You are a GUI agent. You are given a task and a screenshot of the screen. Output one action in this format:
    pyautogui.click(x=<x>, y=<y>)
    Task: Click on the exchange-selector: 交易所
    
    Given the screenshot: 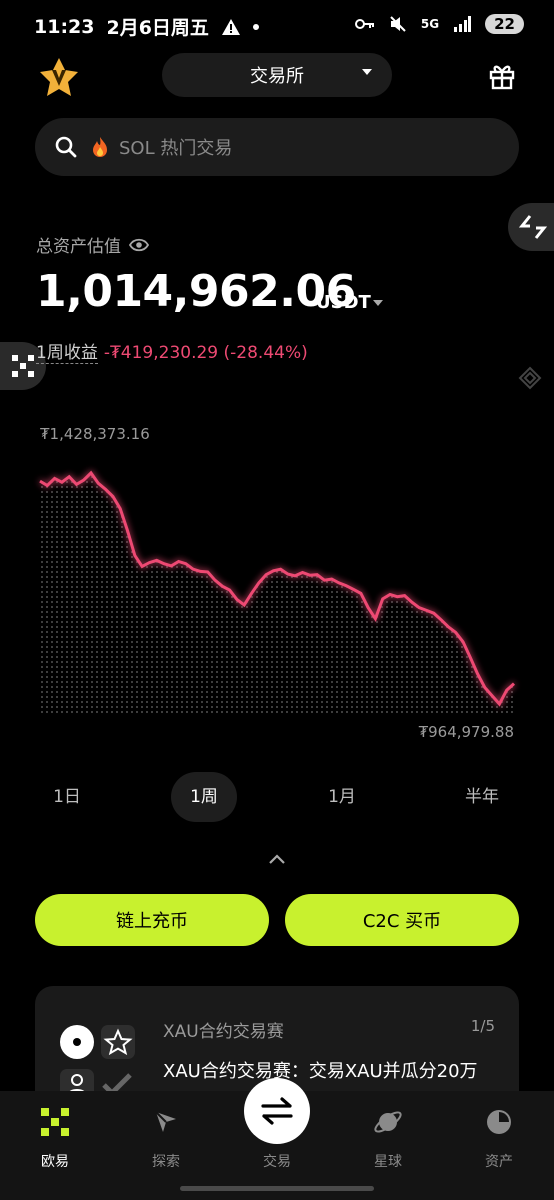 What is the action you would take?
    pyautogui.click(x=277, y=75)
    